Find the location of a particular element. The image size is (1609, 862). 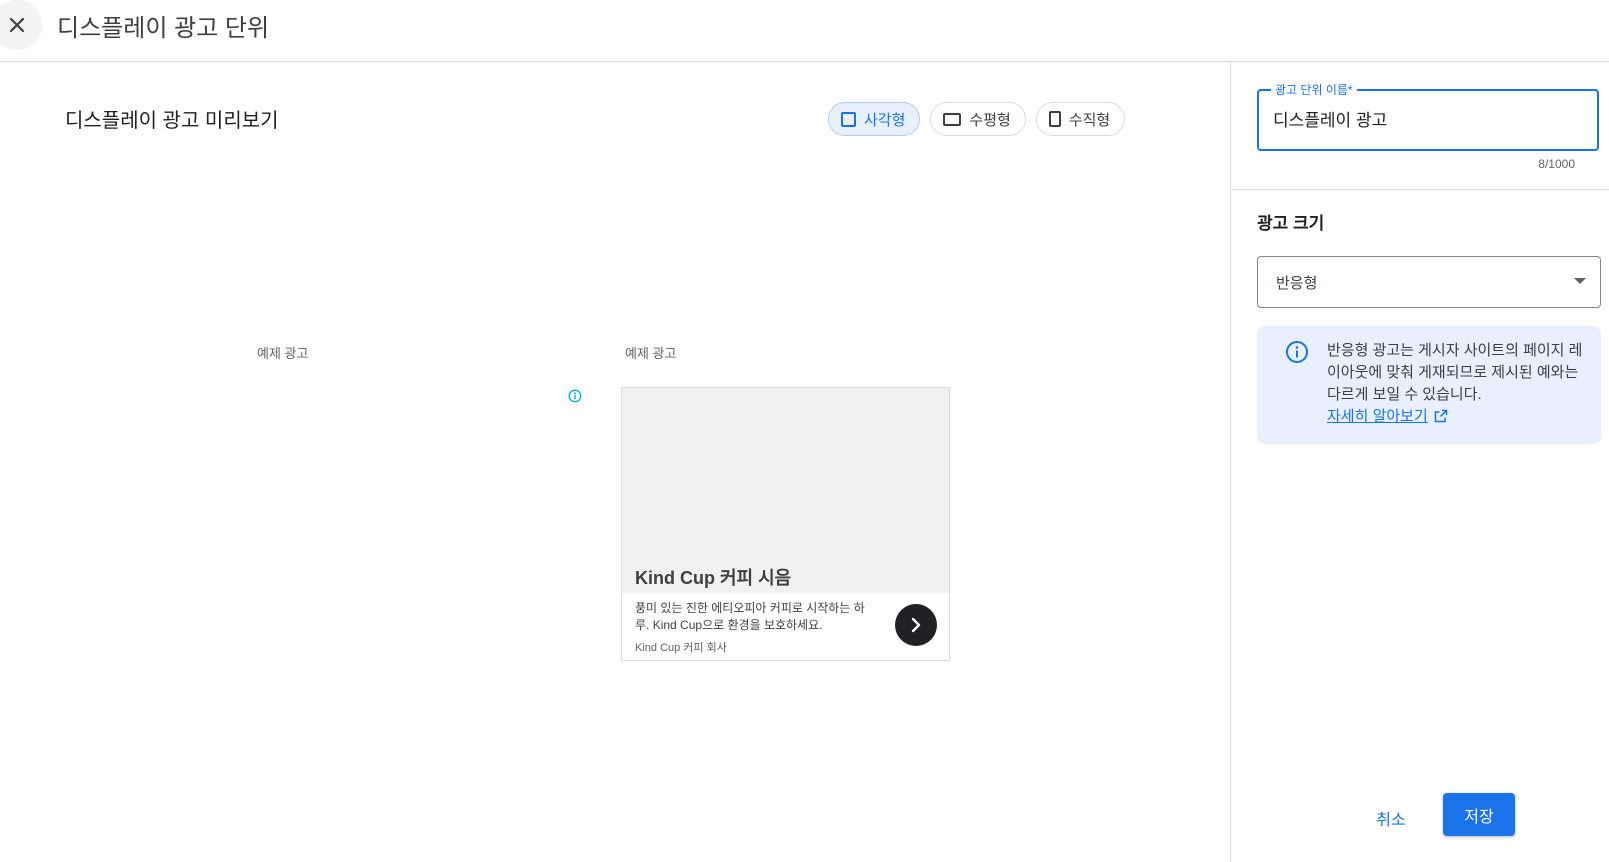

shape-chip-vertical: 수직형 is located at coordinates (1080, 119).